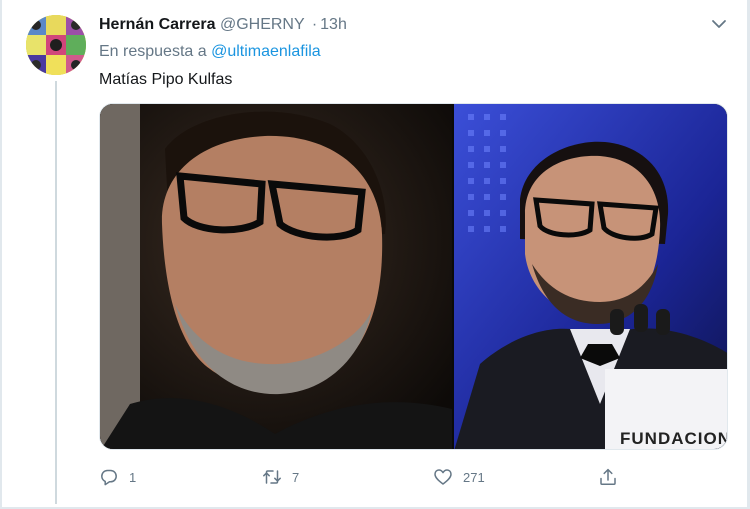  What do you see at coordinates (56, 292) in the screenshot?
I see `thread-line` at bounding box center [56, 292].